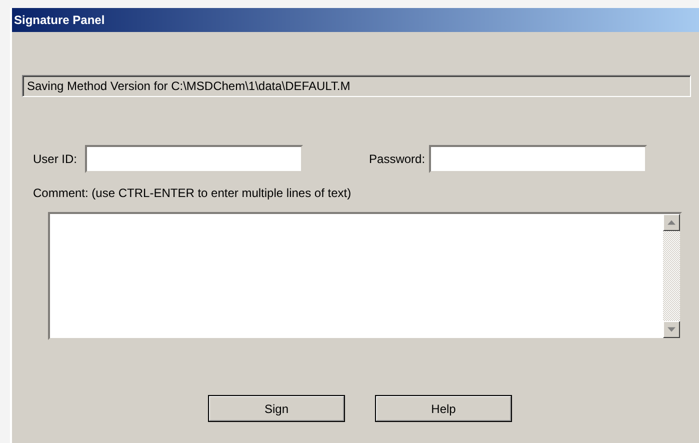  What do you see at coordinates (671, 222) in the screenshot?
I see `scroll-up-icon` at bounding box center [671, 222].